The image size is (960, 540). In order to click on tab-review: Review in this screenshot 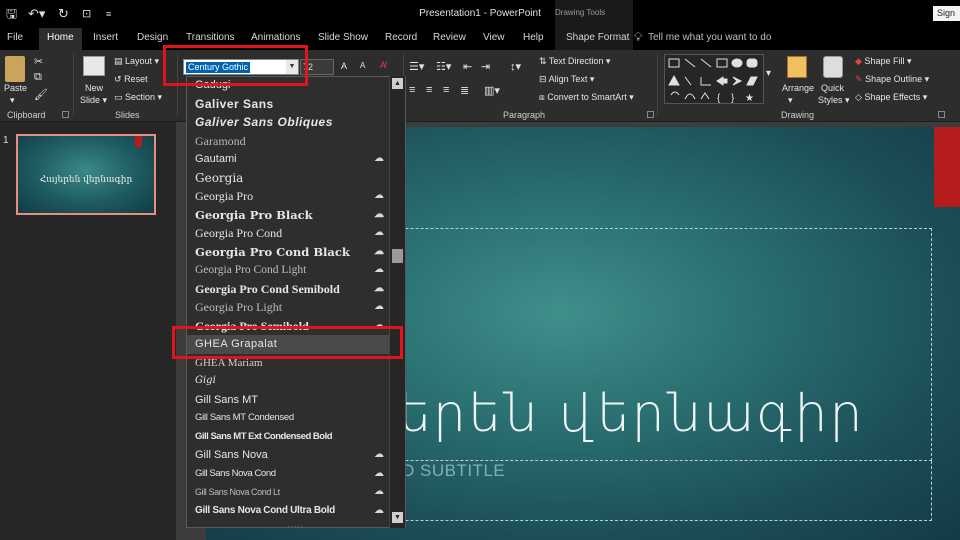, I will do `click(449, 37)`.